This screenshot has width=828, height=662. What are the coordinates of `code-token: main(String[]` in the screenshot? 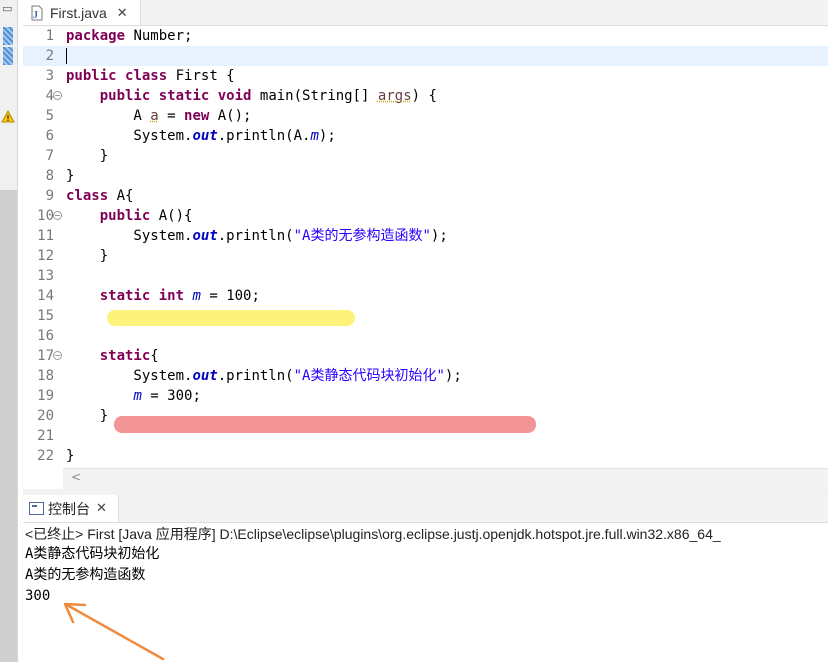 It's located at (314, 96).